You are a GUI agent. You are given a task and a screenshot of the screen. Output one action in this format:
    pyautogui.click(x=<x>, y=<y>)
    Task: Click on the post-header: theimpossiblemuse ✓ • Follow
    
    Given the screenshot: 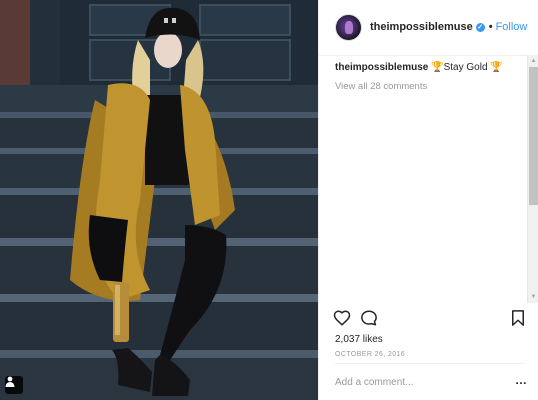 What is the action you would take?
    pyautogui.click(x=428, y=28)
    